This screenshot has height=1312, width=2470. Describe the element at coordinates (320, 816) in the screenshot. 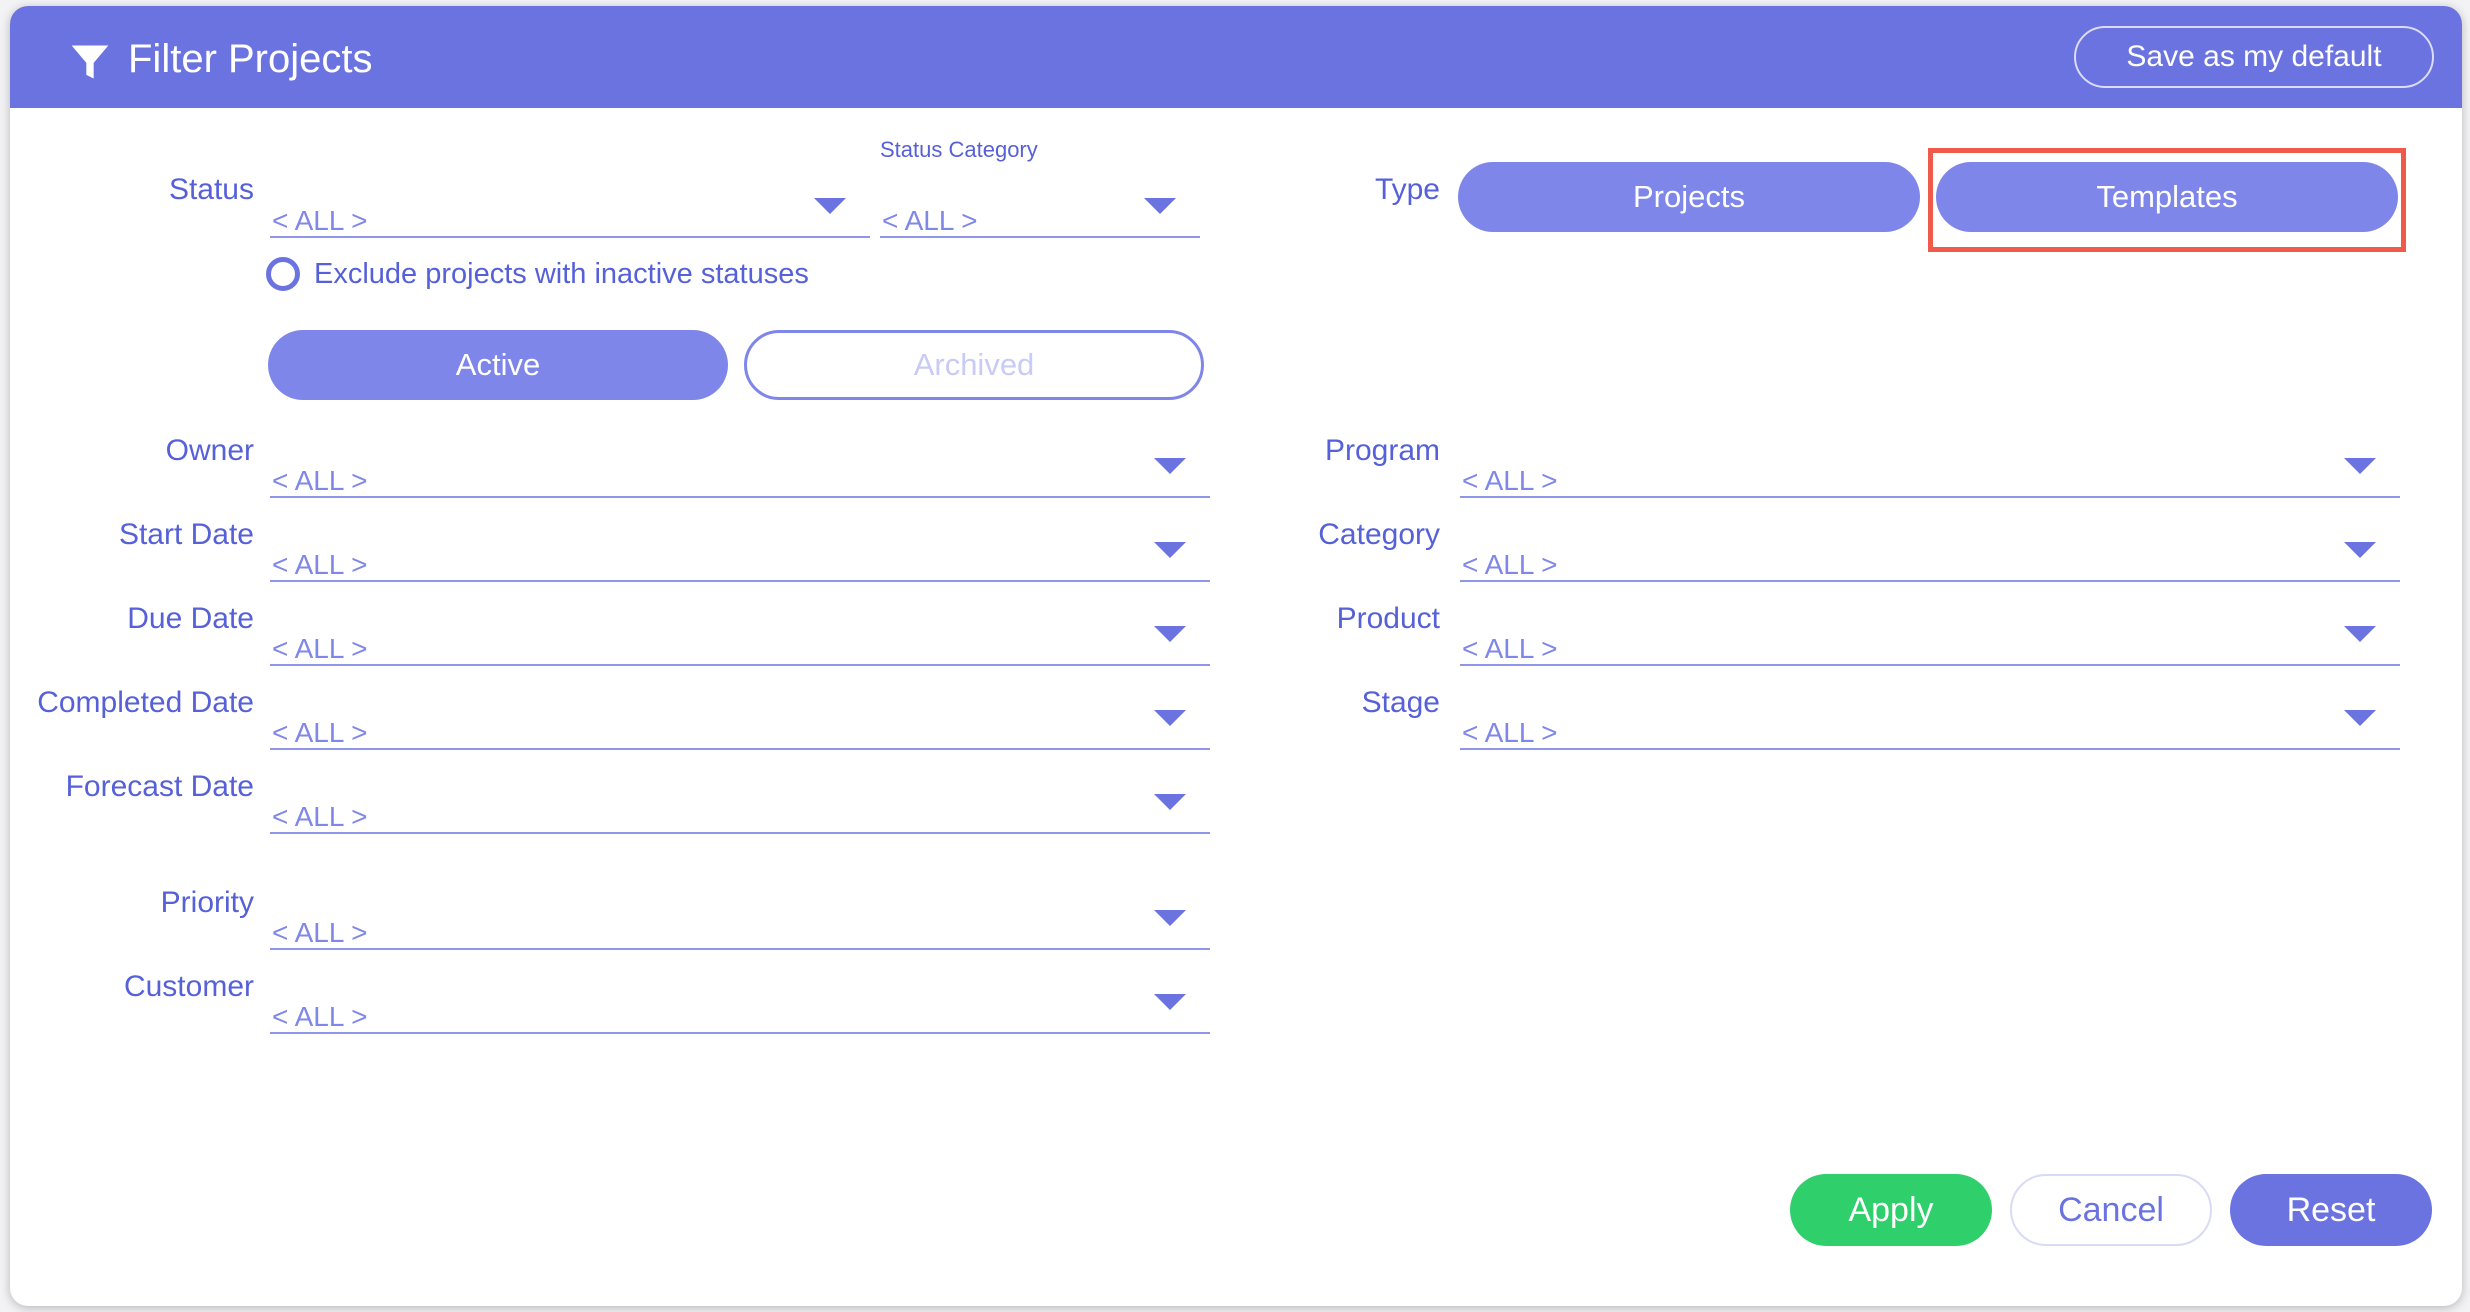

I see `forecast-date-select-value: < ALL >` at that location.